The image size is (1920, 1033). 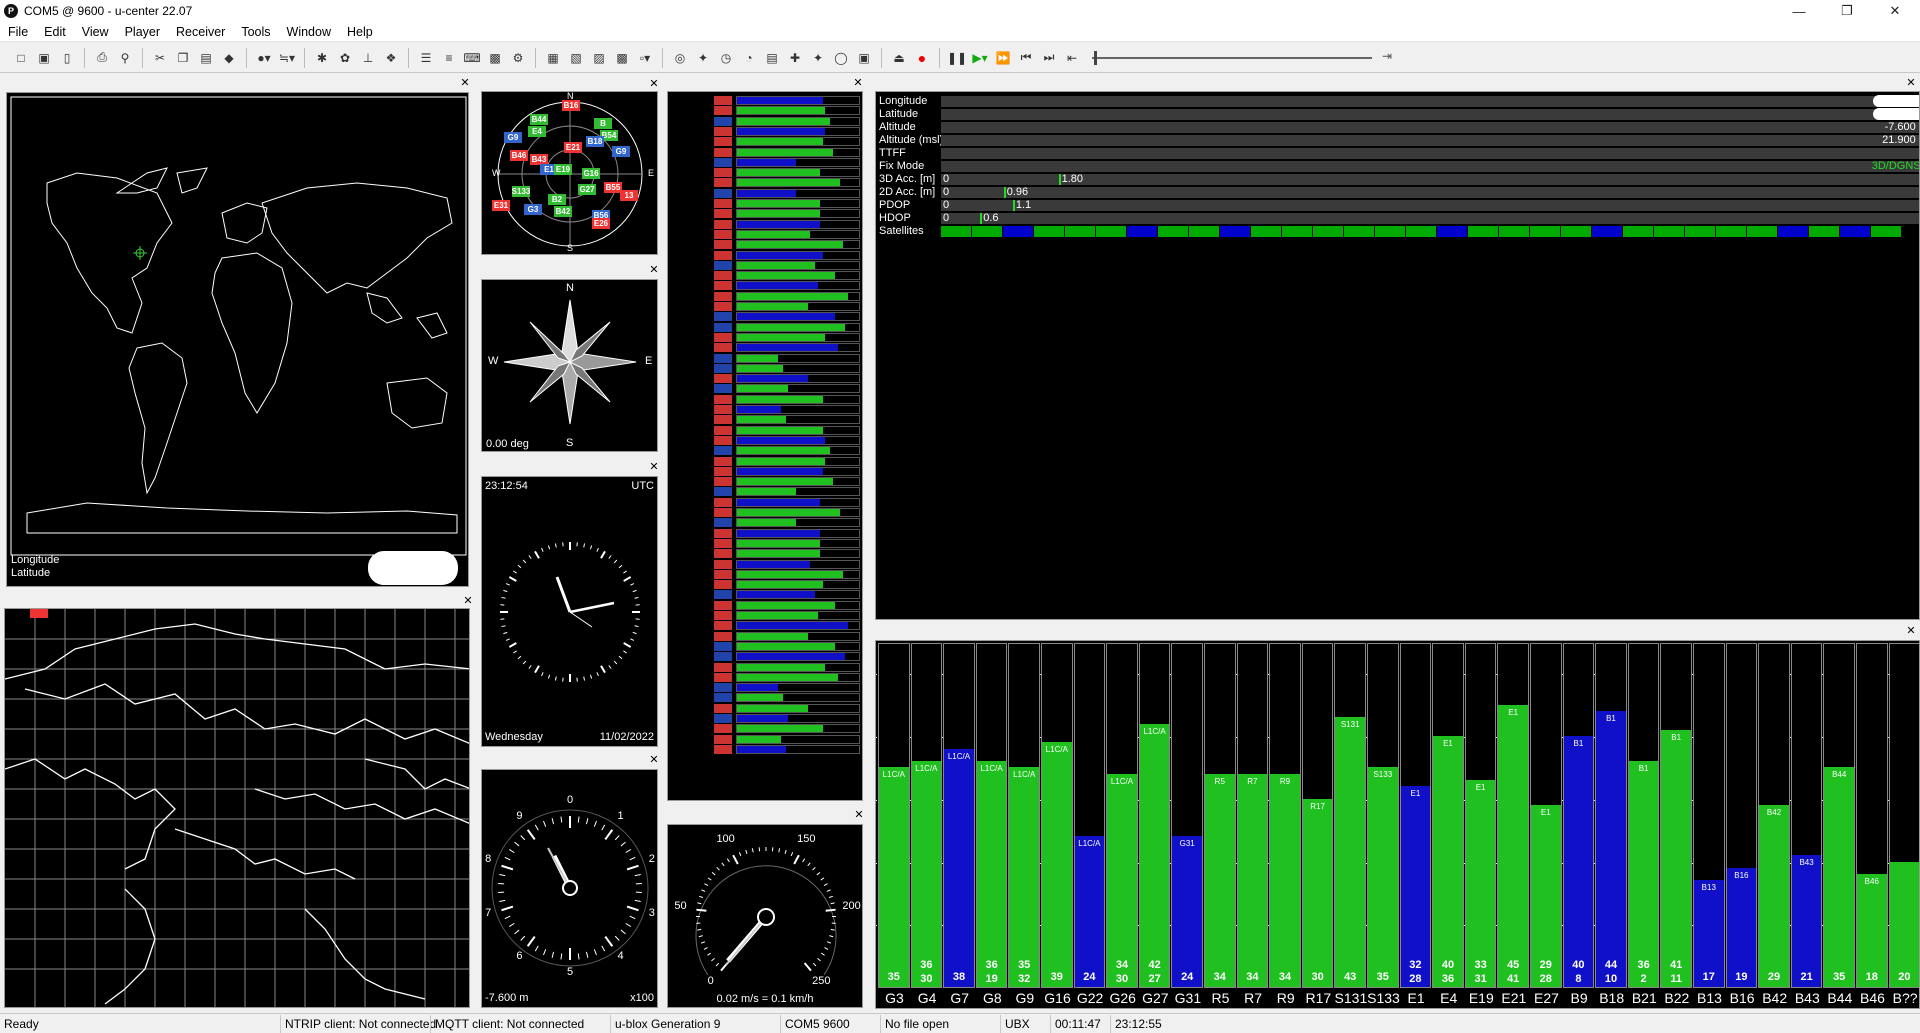 What do you see at coordinates (1154, 815) in the screenshot?
I see `signal-bar-column: L1C/A 42 27` at bounding box center [1154, 815].